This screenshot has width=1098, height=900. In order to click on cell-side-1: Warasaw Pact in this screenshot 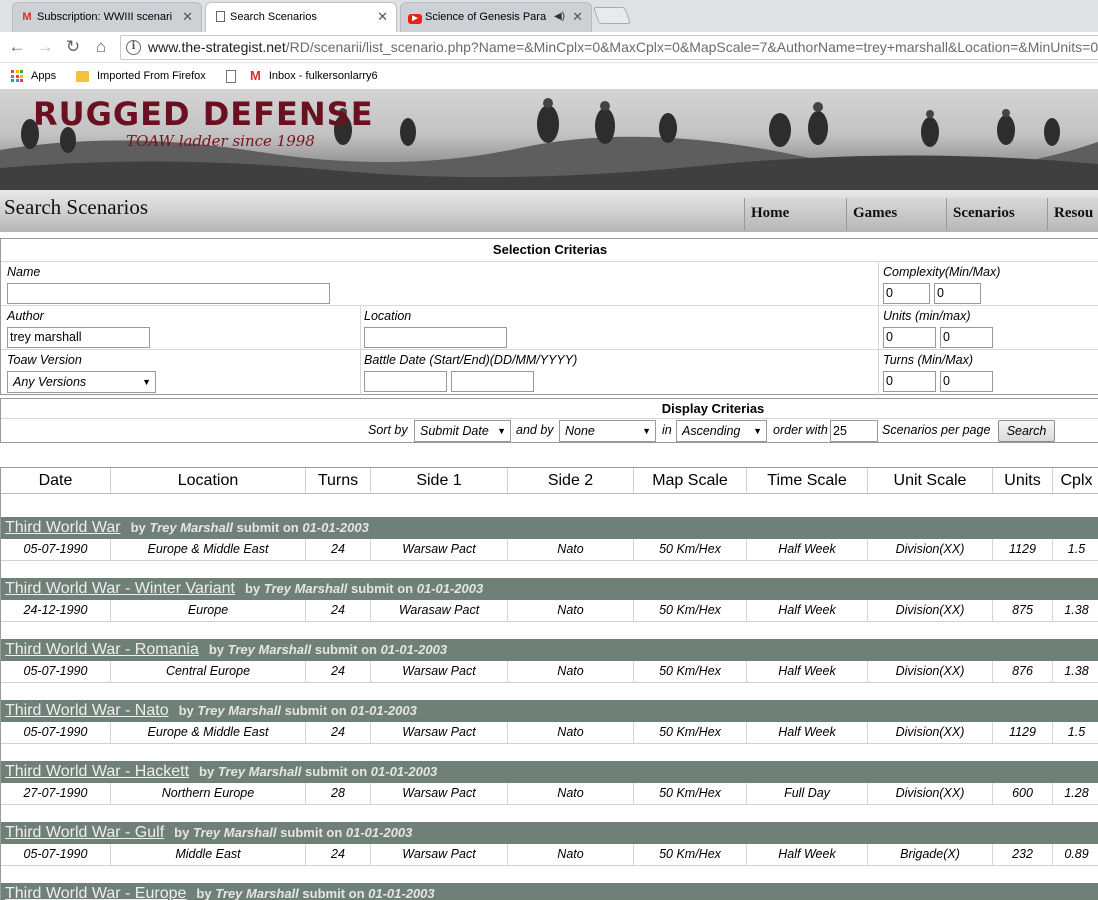, I will do `click(439, 610)`.